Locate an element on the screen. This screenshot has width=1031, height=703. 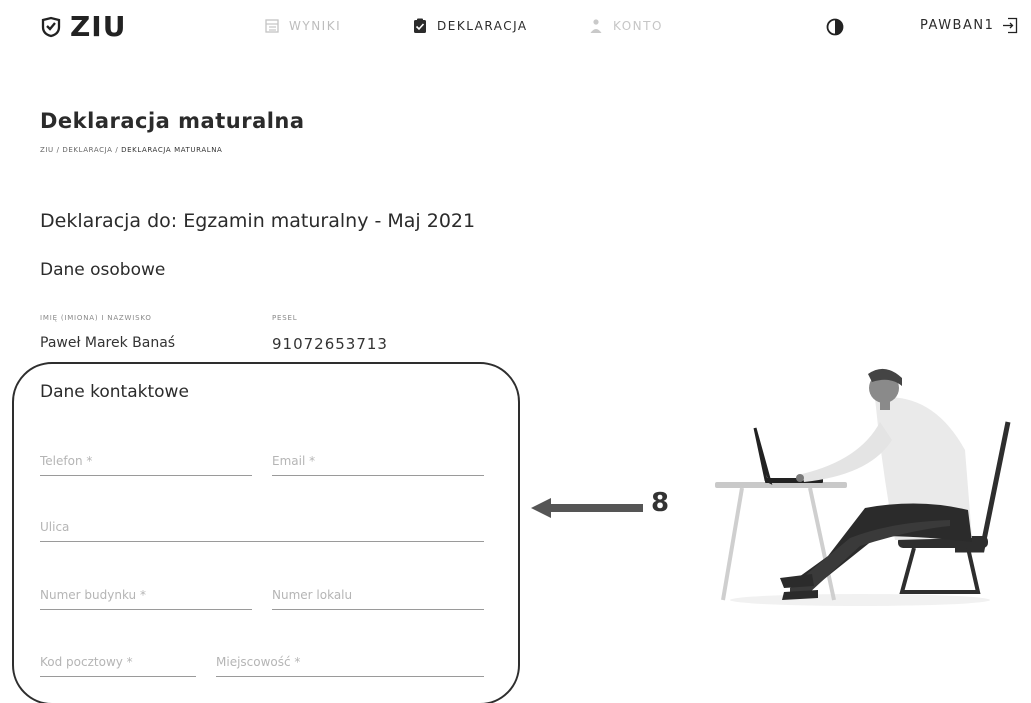
nav-declaration: DEKLARACJA is located at coordinates (470, 26).